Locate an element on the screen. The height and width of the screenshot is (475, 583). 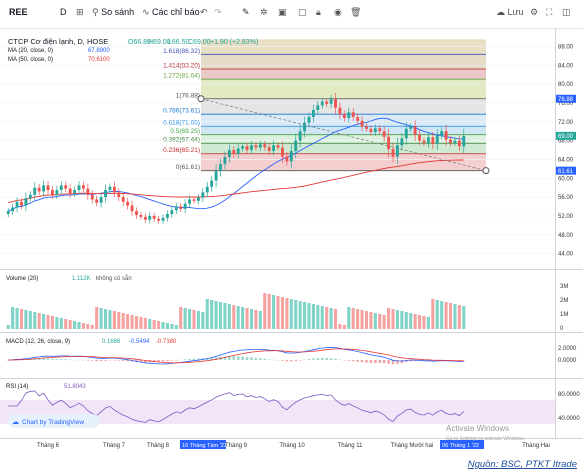
ma-legend-name: MA (50, close, 0) is located at coordinates (30, 60).